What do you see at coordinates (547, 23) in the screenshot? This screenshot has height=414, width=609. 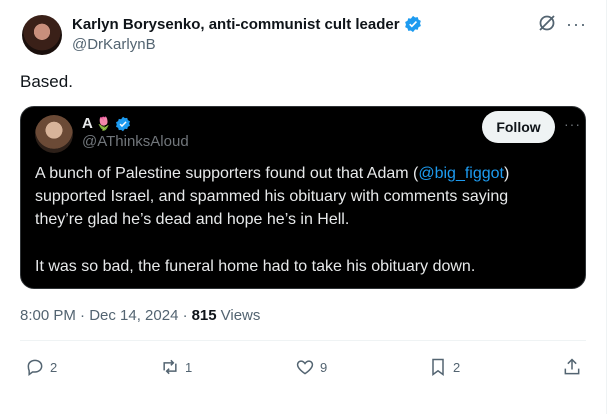 I see `grok-icon` at bounding box center [547, 23].